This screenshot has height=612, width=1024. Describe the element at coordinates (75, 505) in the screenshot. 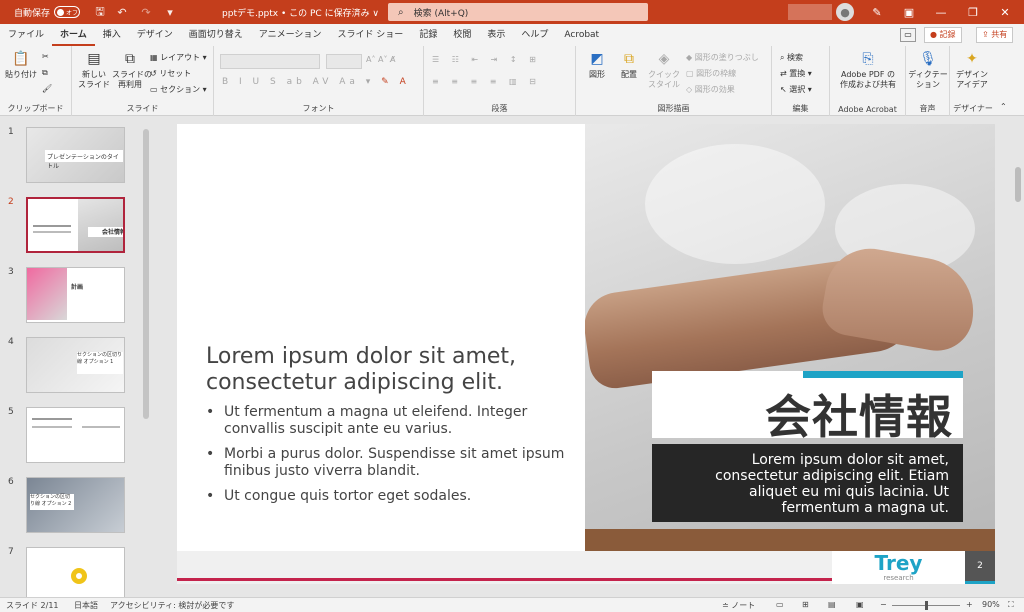

I see `thumb-preview: セクションの区切り線 オプション 2` at that location.